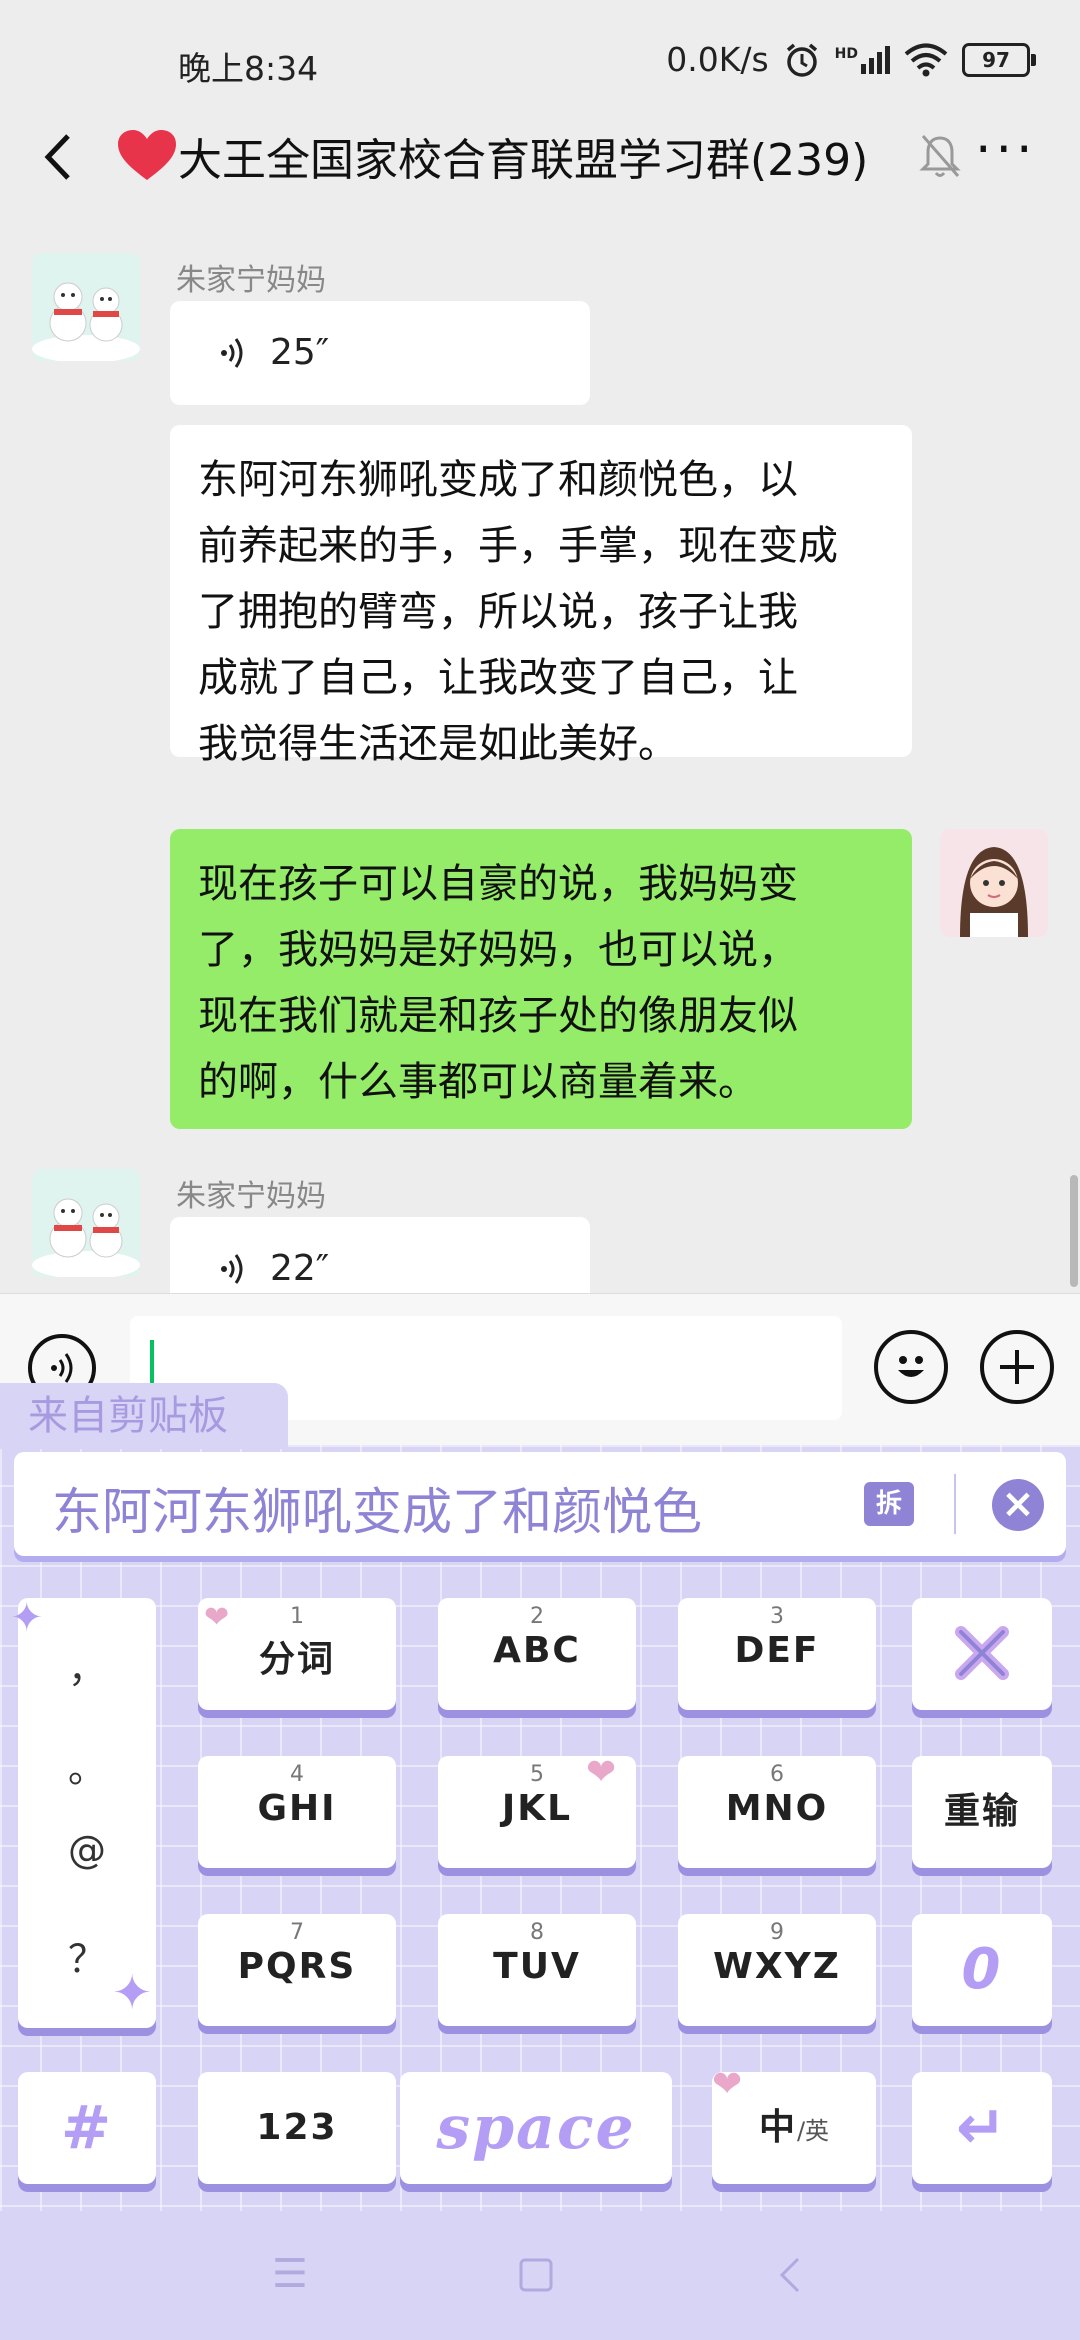 The height and width of the screenshot is (2340, 1080). Describe the element at coordinates (87, 1765) in the screenshot. I see `symbol-period-key: 。` at that location.